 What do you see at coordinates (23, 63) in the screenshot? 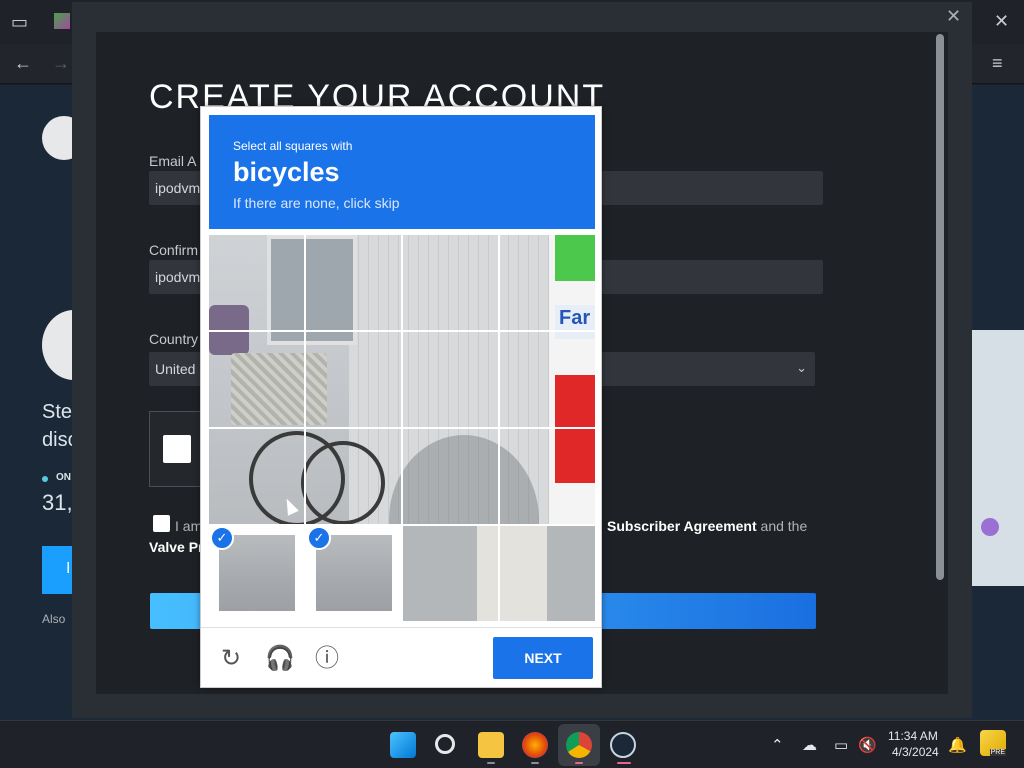
I see `back-icon: ←` at bounding box center [23, 63].